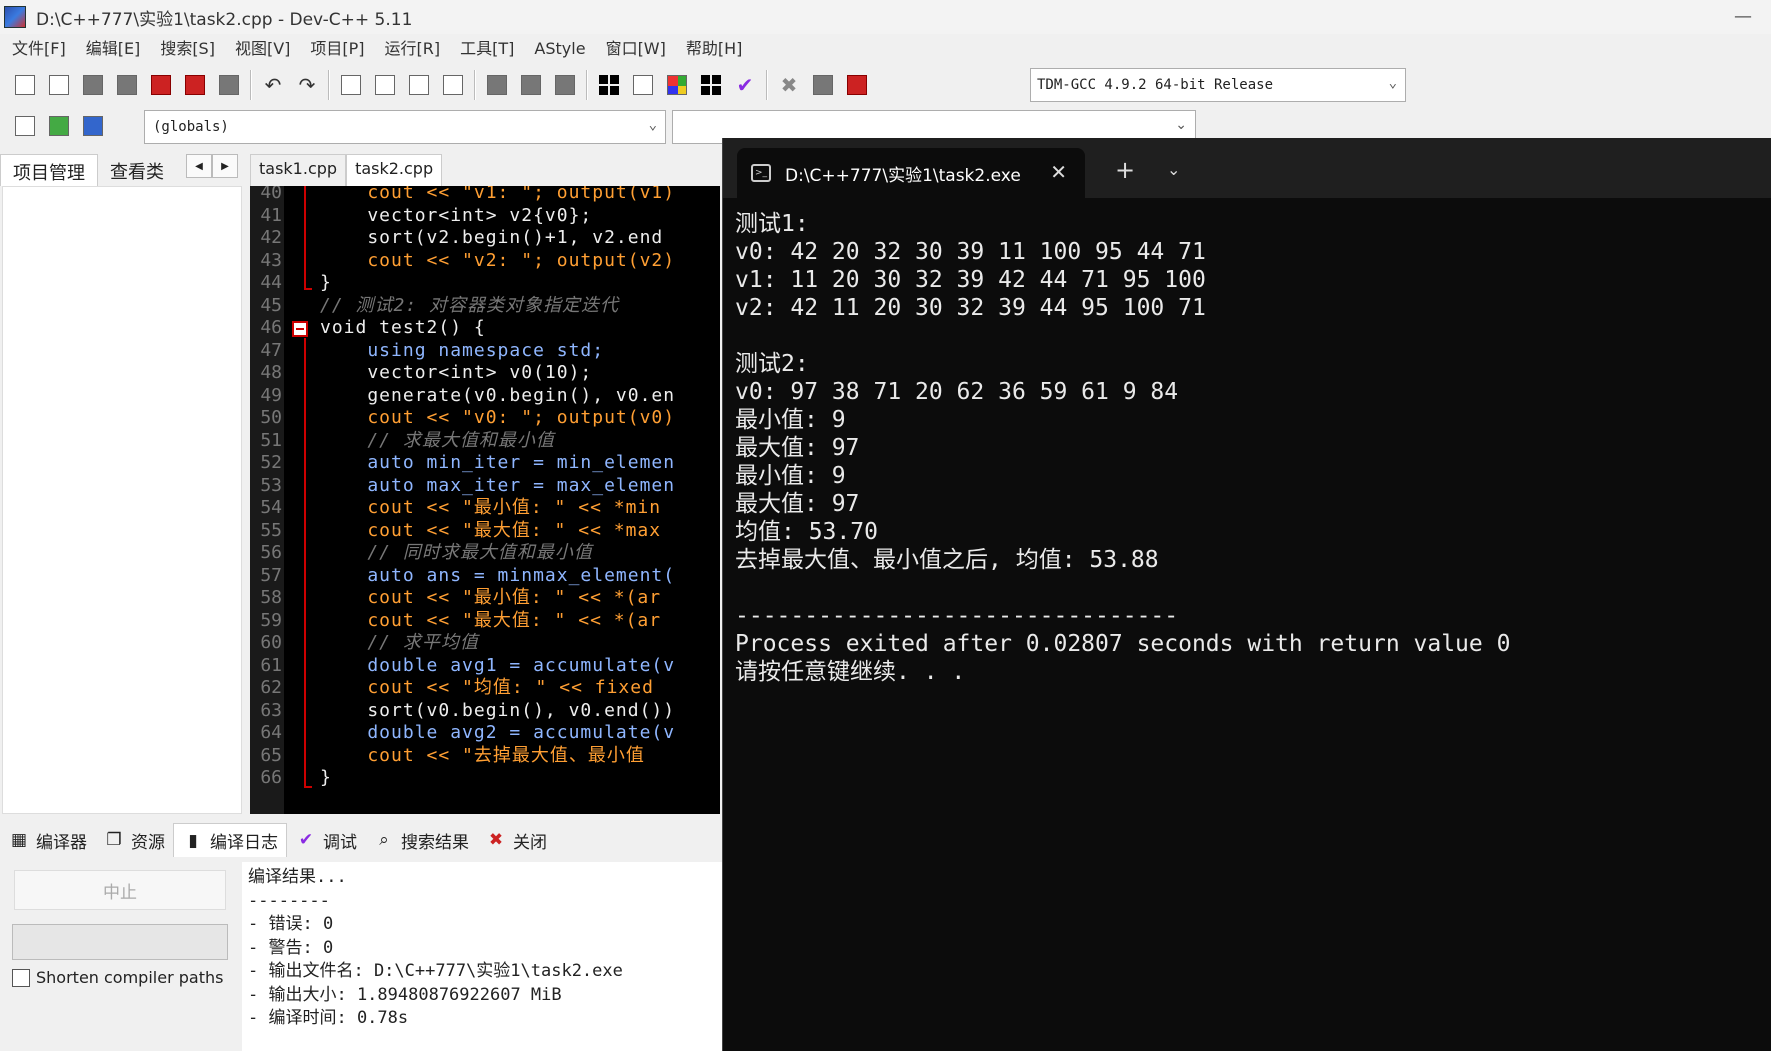 This screenshot has height=1051, width=1771. I want to click on tab-task2: task2.cpp, so click(394, 170).